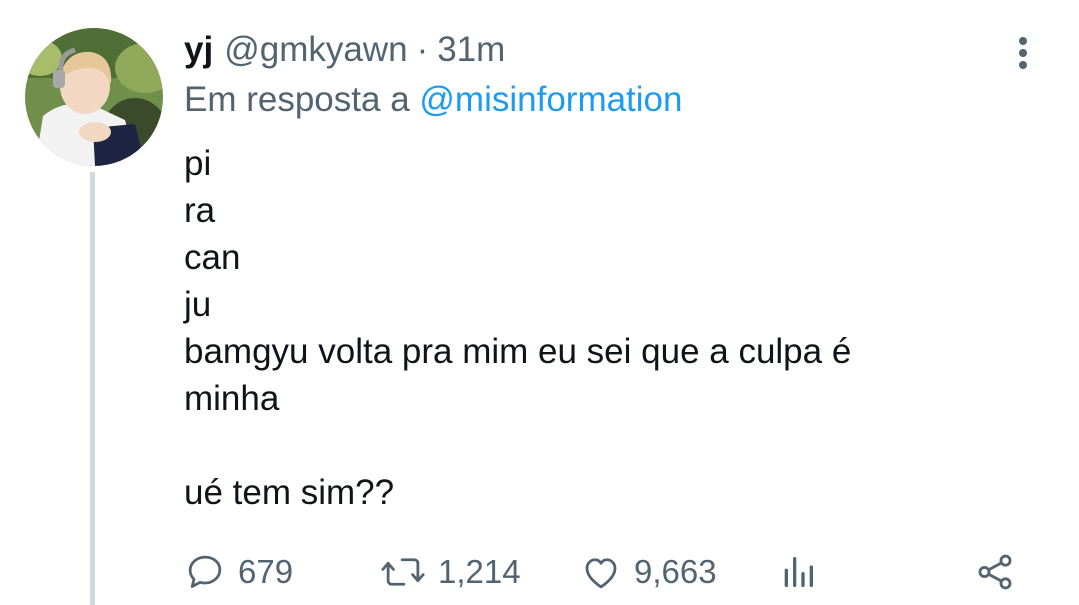  What do you see at coordinates (479, 571) in the screenshot?
I see `retweet-count: 1,214` at bounding box center [479, 571].